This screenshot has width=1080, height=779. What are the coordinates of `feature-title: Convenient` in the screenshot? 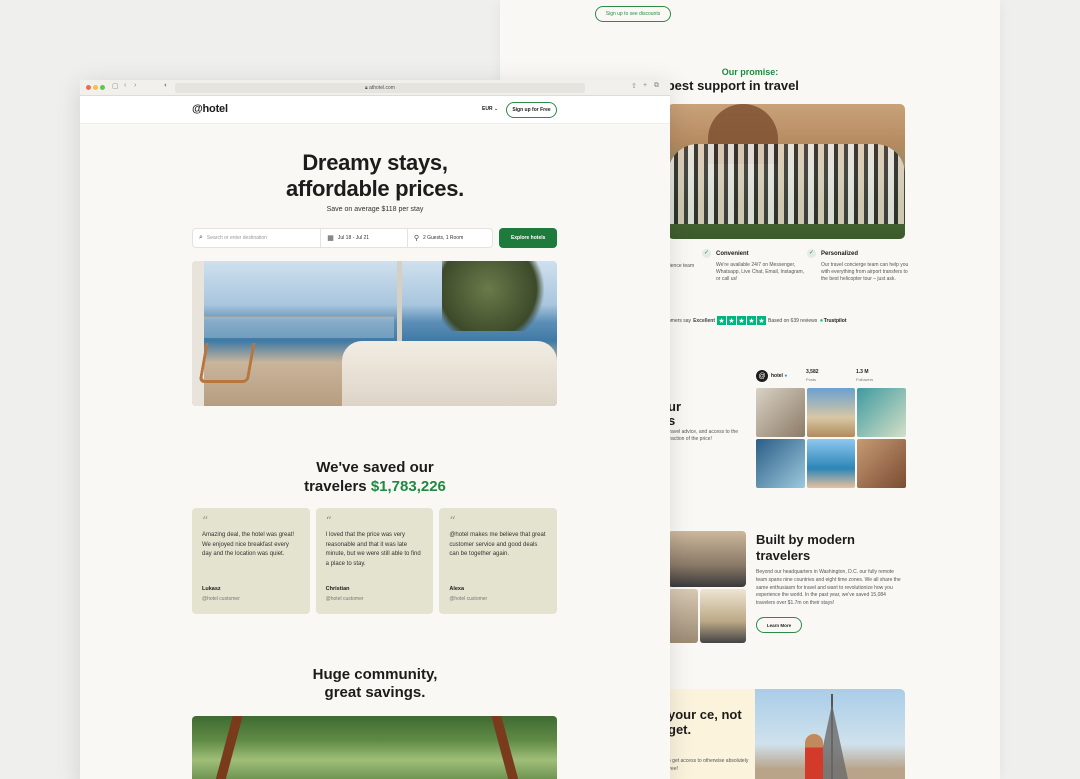 It's located at (732, 254).